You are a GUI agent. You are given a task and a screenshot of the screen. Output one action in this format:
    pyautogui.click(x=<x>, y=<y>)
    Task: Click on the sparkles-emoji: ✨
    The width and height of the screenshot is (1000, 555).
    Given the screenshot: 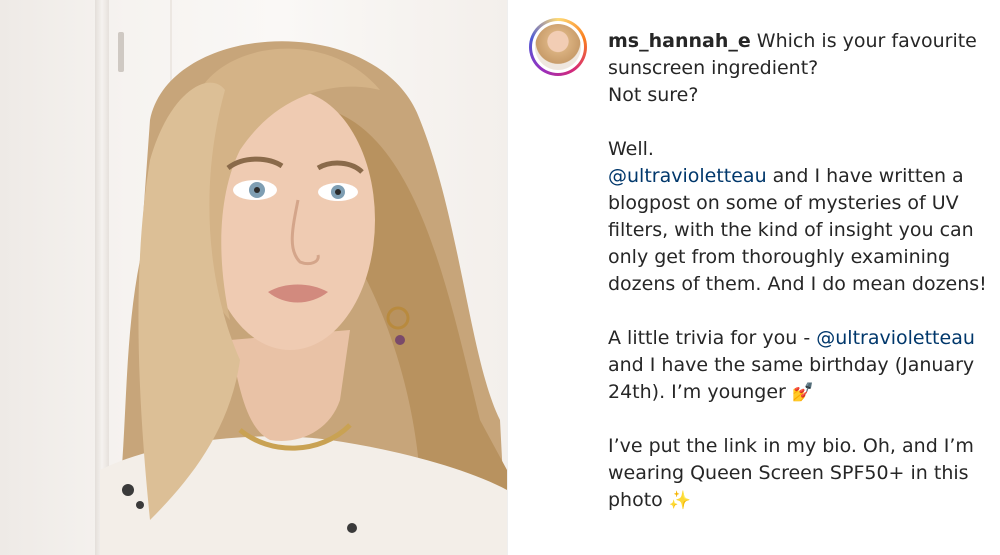 What is the action you would take?
    pyautogui.click(x=680, y=500)
    